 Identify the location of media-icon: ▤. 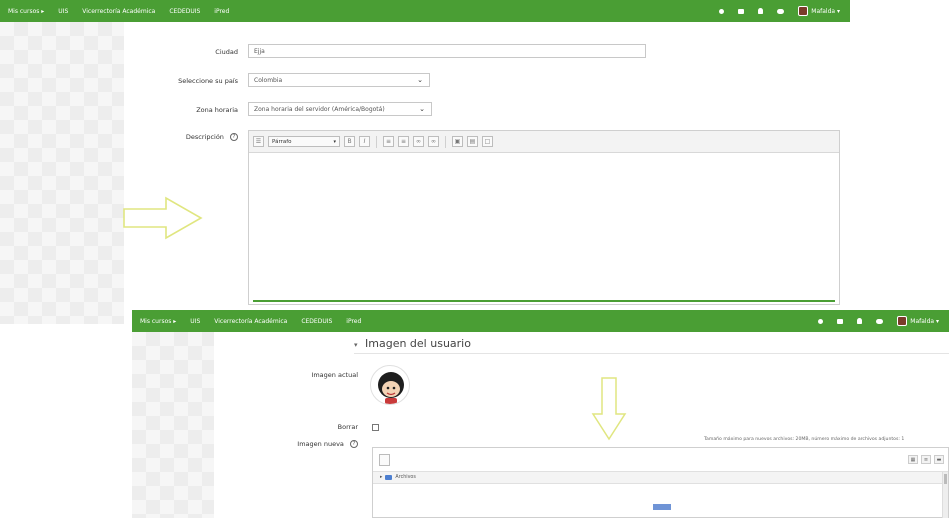
(472, 141).